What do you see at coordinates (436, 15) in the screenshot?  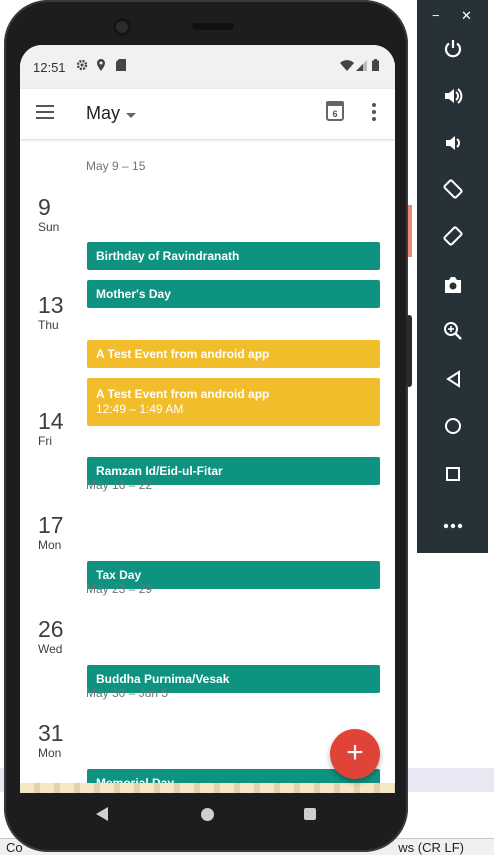 I see `minimize-icon: −` at bounding box center [436, 15].